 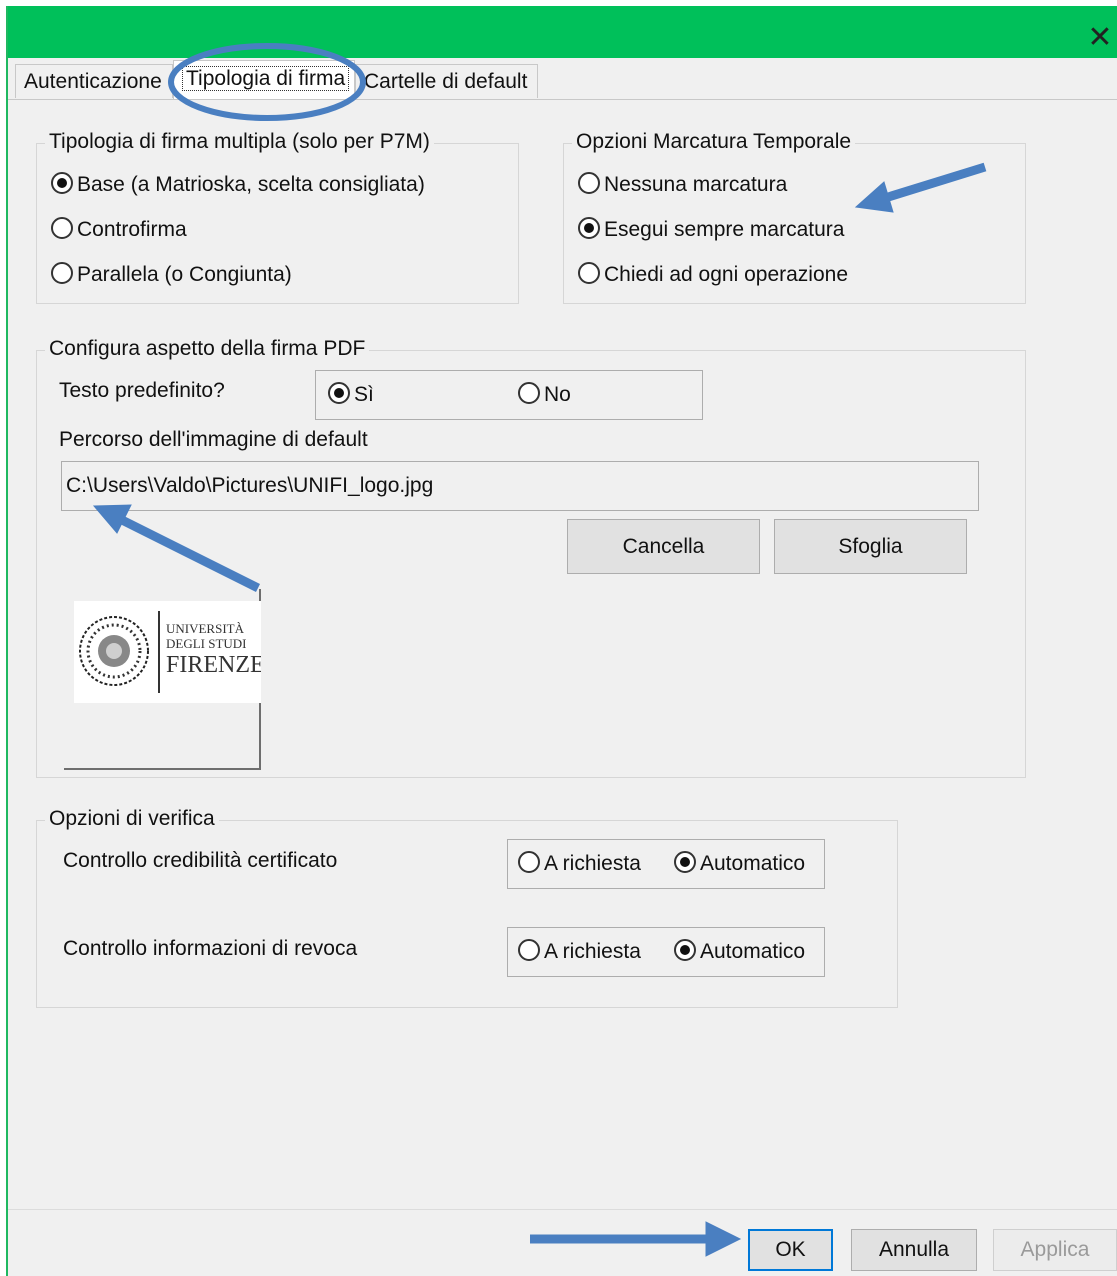 What do you see at coordinates (4, 641) in the screenshot?
I see `window-left-edge` at bounding box center [4, 641].